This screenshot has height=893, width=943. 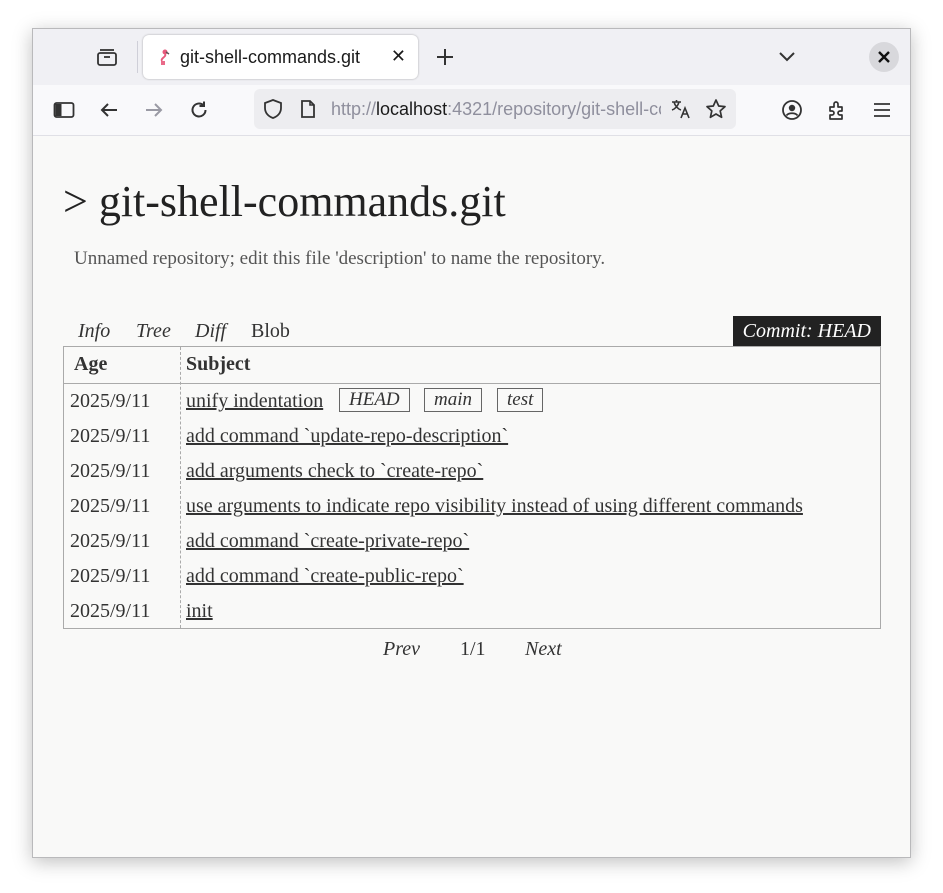 I want to click on view-tabs: Info Tree Diff Blob Commit: HEAD, so click(x=472, y=331).